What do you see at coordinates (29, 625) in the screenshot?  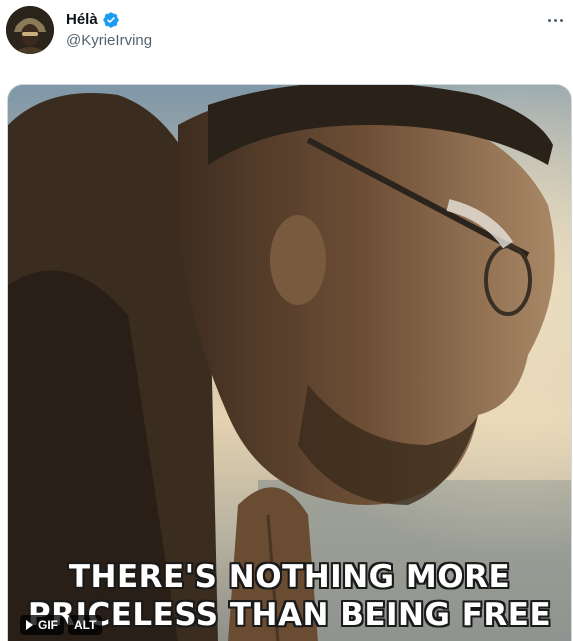 I see `play-icon` at bounding box center [29, 625].